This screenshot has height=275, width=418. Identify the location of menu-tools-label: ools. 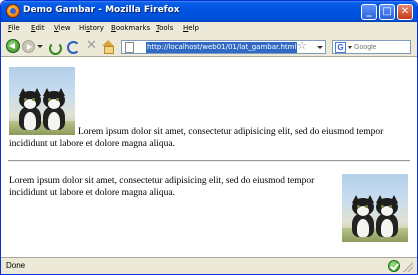
(166, 28).